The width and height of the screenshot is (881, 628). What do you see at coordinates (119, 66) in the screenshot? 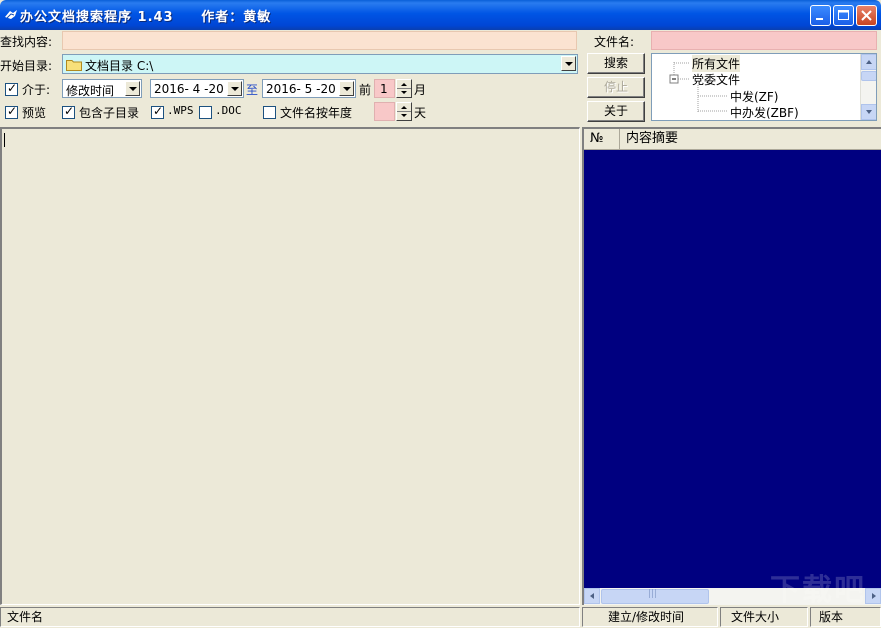
I see `start-dir-value: 文档目录 C:\` at bounding box center [119, 66].